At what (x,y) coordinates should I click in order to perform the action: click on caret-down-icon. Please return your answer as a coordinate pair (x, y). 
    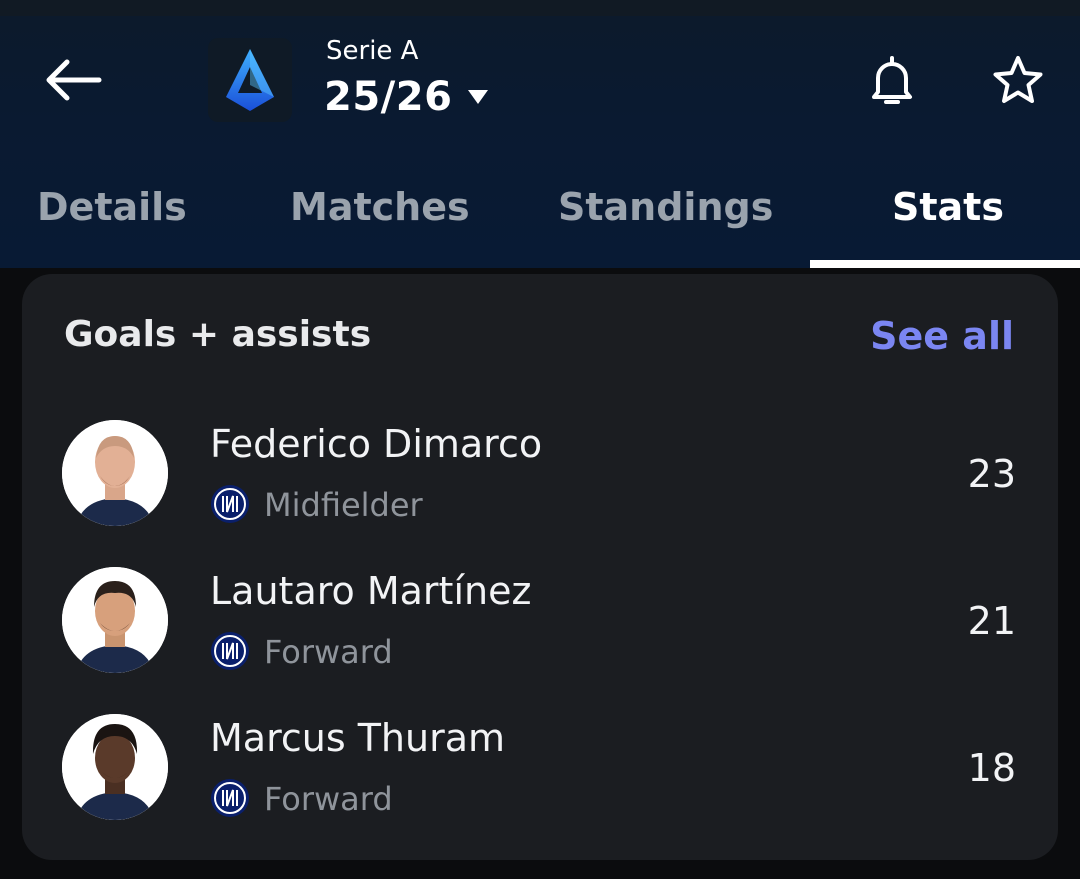
    Looking at the image, I should click on (478, 97).